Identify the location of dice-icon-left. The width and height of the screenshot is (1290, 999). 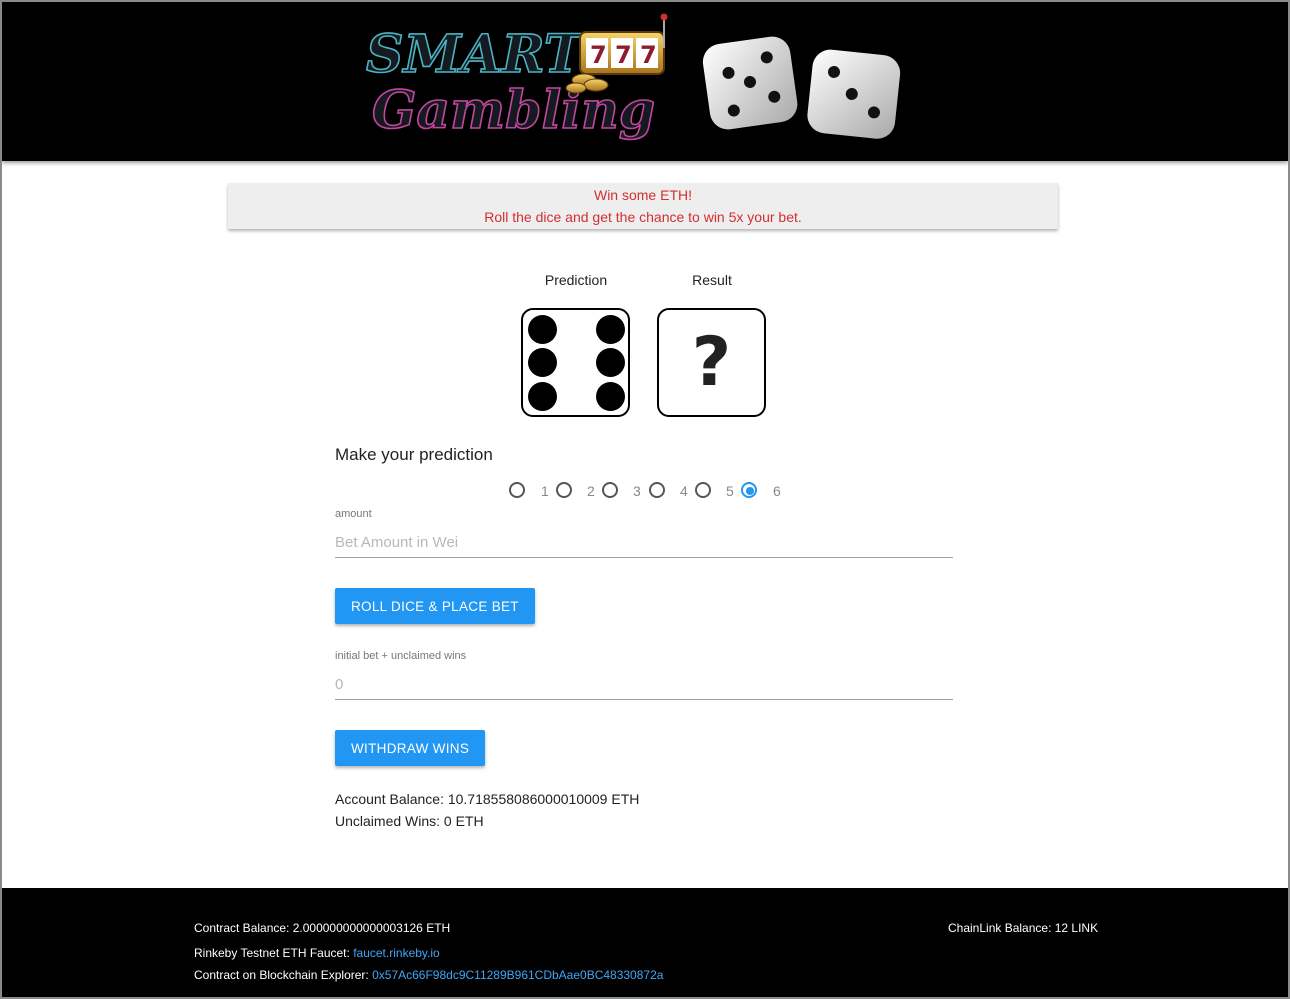
(750, 83).